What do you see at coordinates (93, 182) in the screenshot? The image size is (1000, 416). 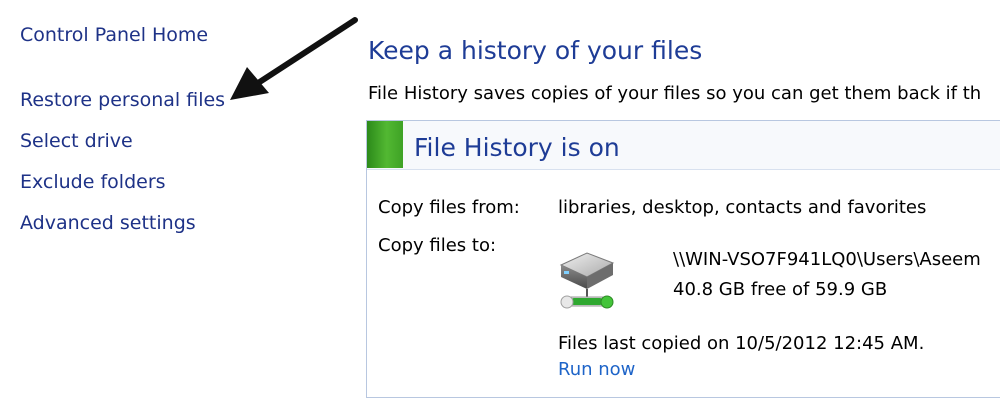 I see `sidebar-item-exclude-folders: Exclude folders` at bounding box center [93, 182].